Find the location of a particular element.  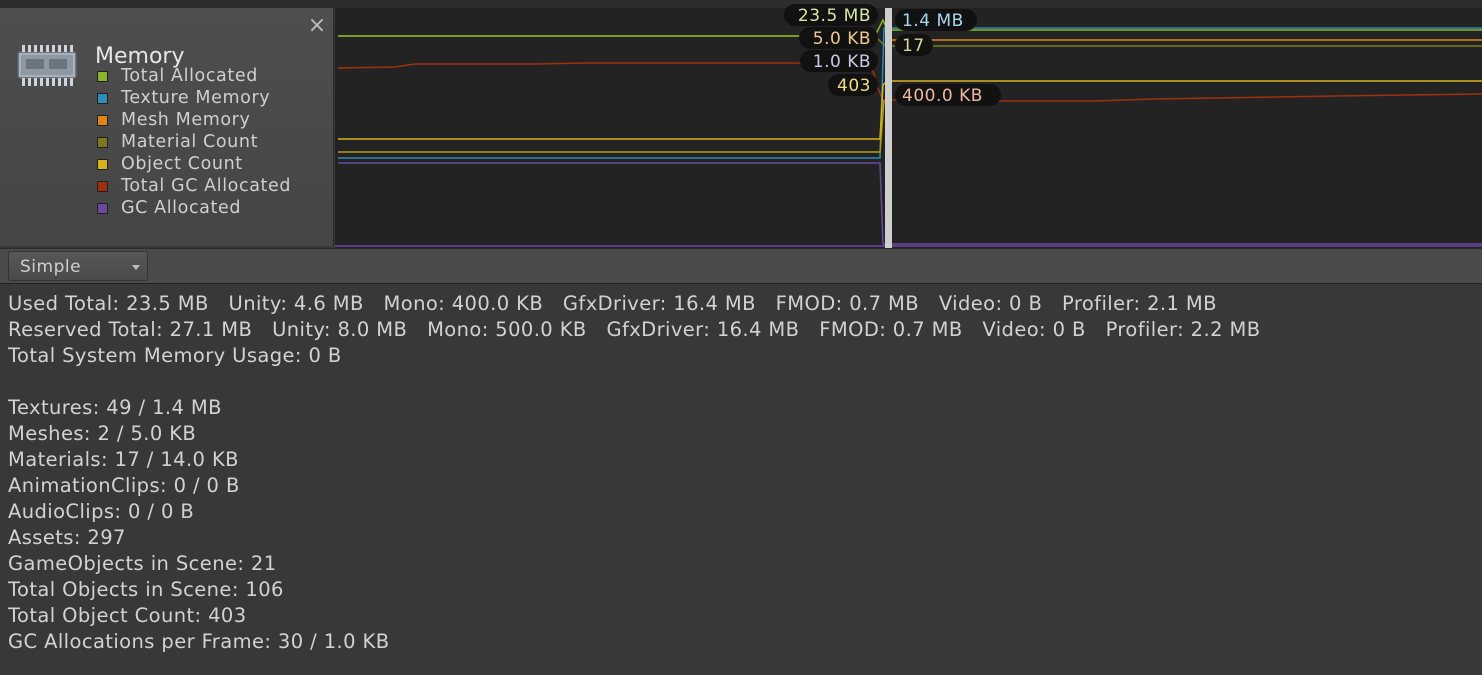

stat-audio-clips: AudioClips: 0 / 0 B is located at coordinates (101, 511).